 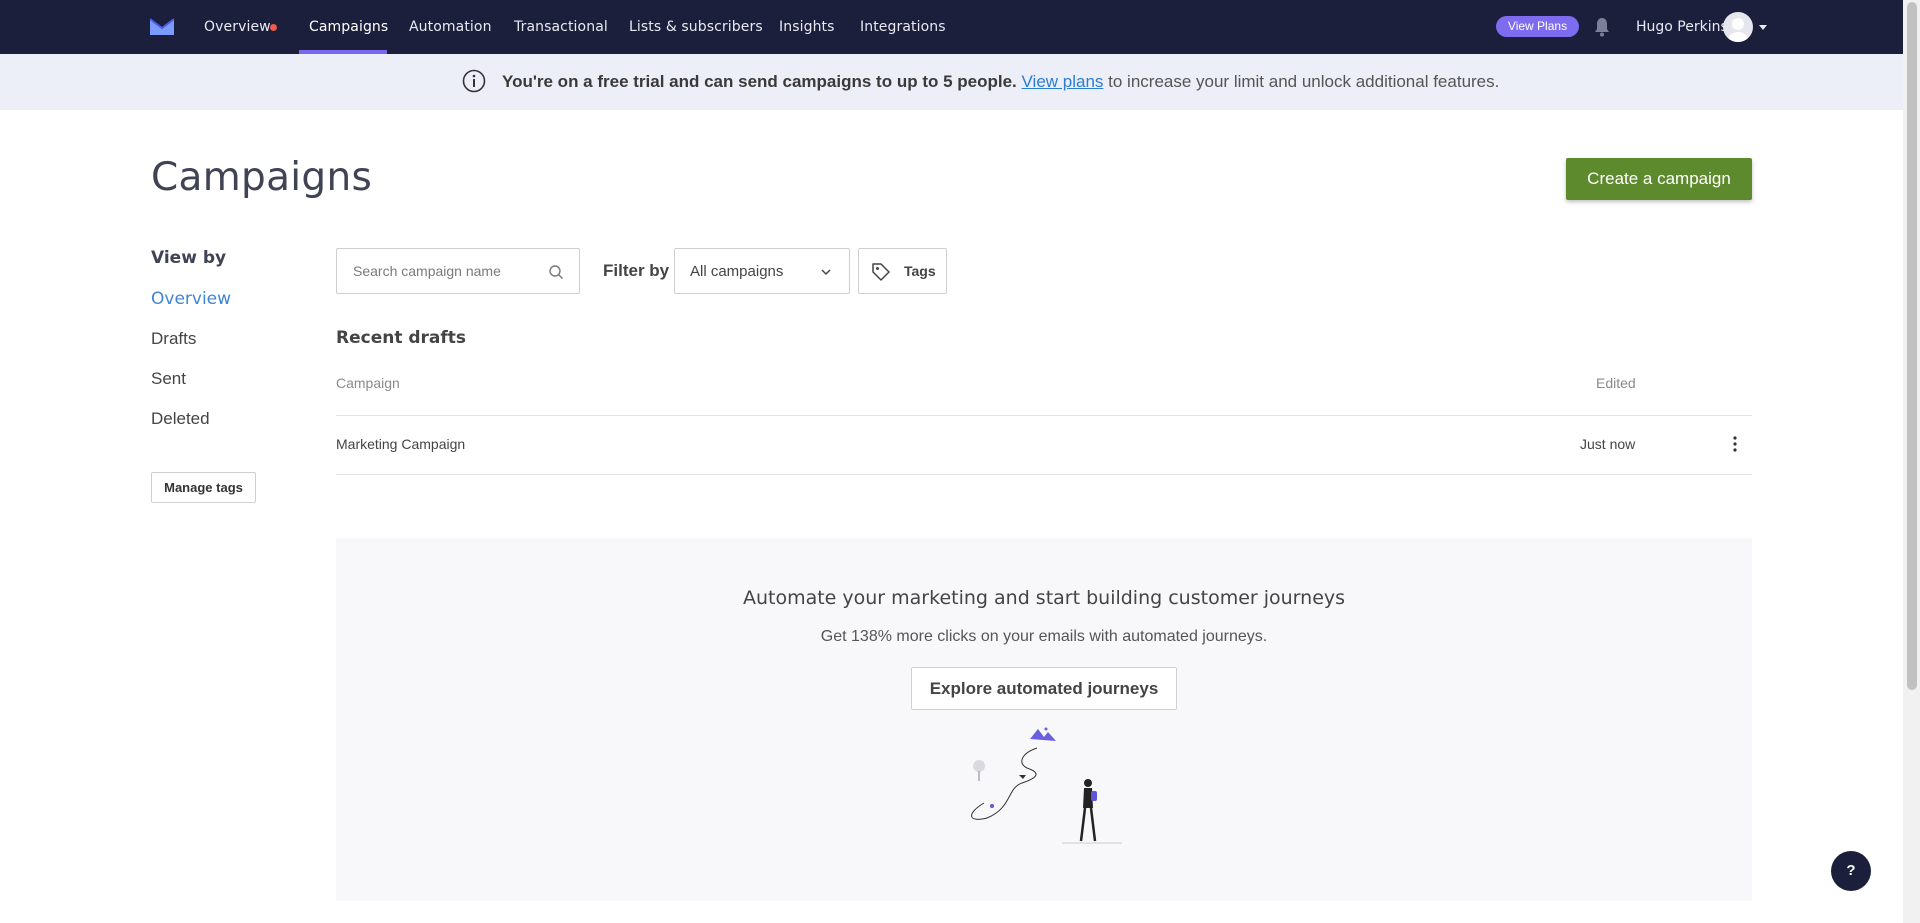 I want to click on search-box, so click(x=458, y=271).